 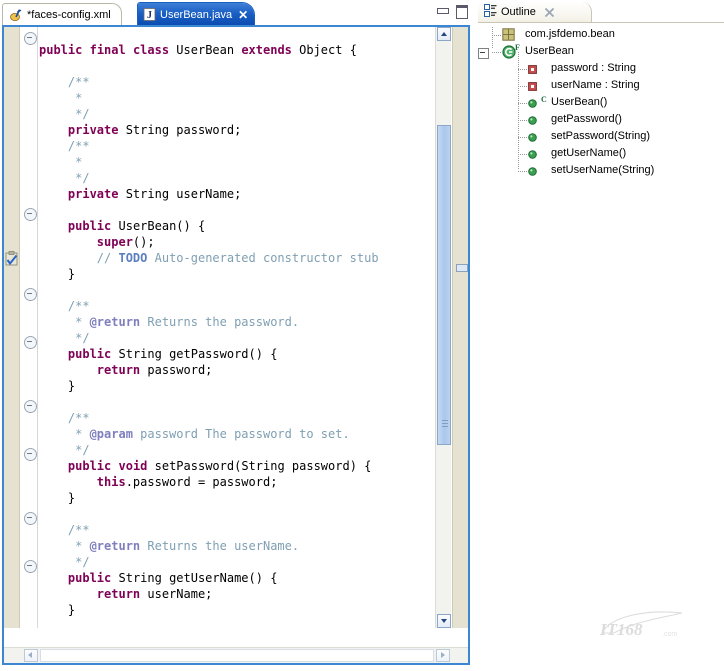 I want to click on private-field-icon, so click(x=532, y=71).